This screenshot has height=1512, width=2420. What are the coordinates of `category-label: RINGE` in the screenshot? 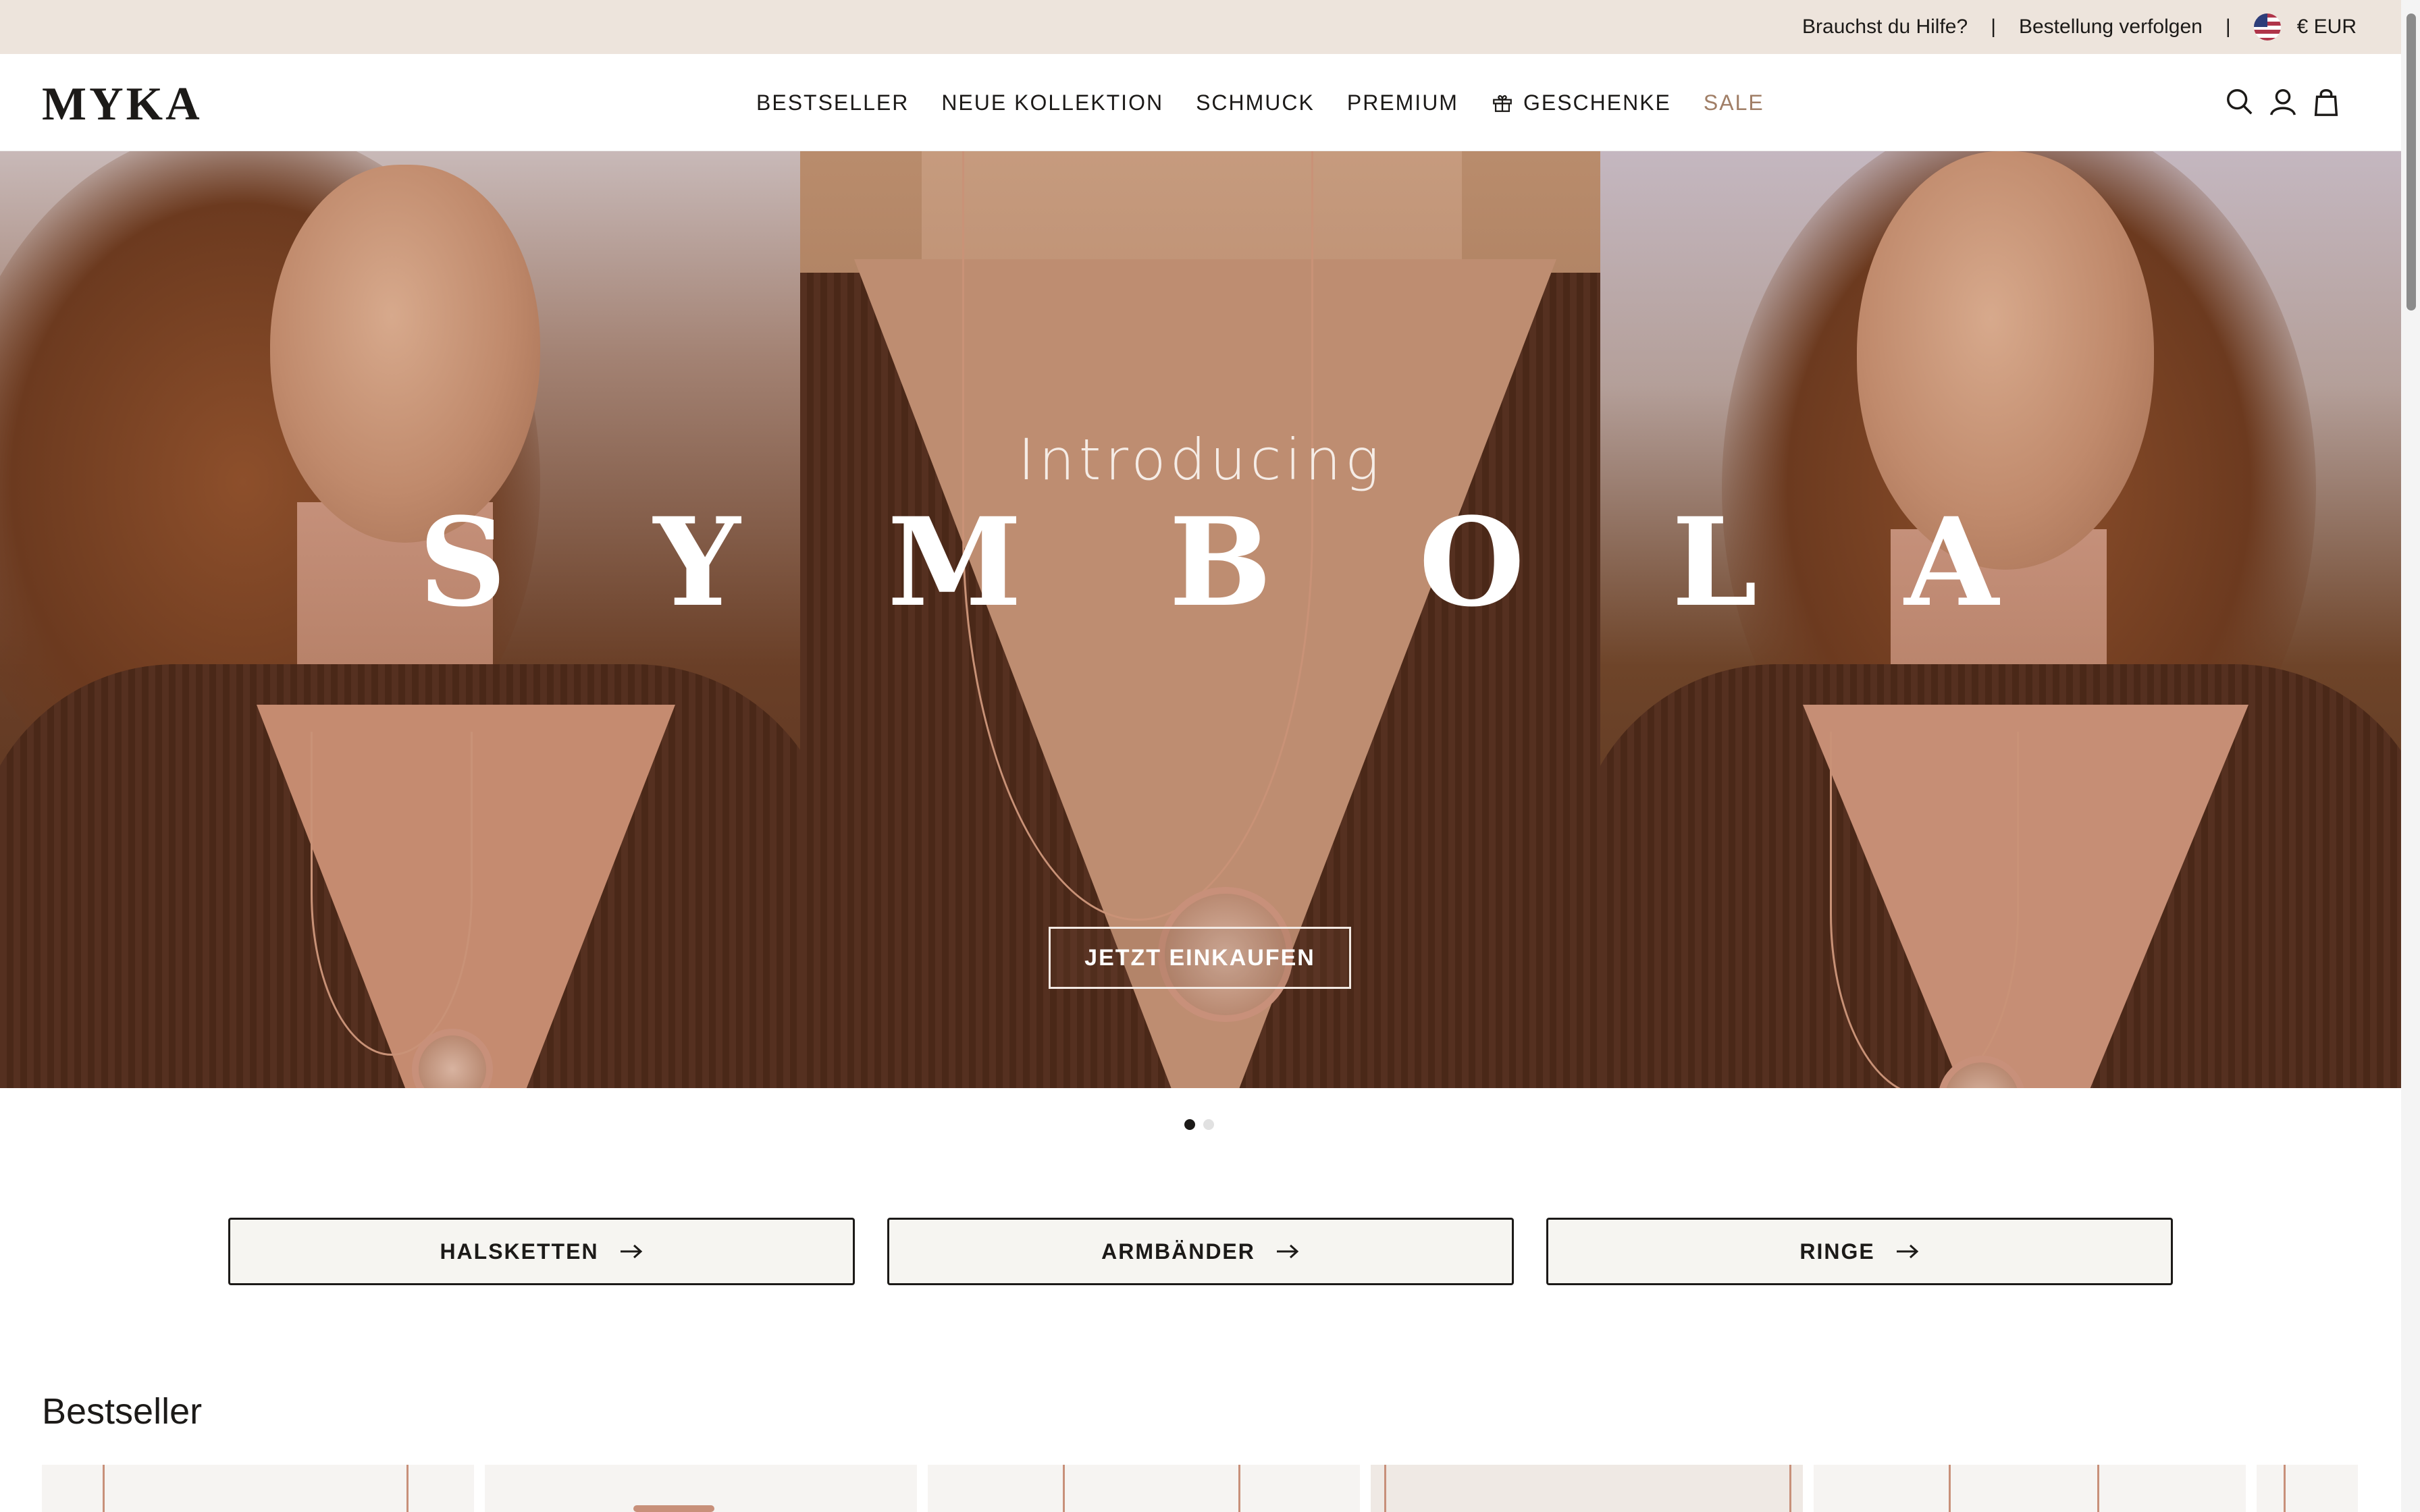 It's located at (1837, 1251).